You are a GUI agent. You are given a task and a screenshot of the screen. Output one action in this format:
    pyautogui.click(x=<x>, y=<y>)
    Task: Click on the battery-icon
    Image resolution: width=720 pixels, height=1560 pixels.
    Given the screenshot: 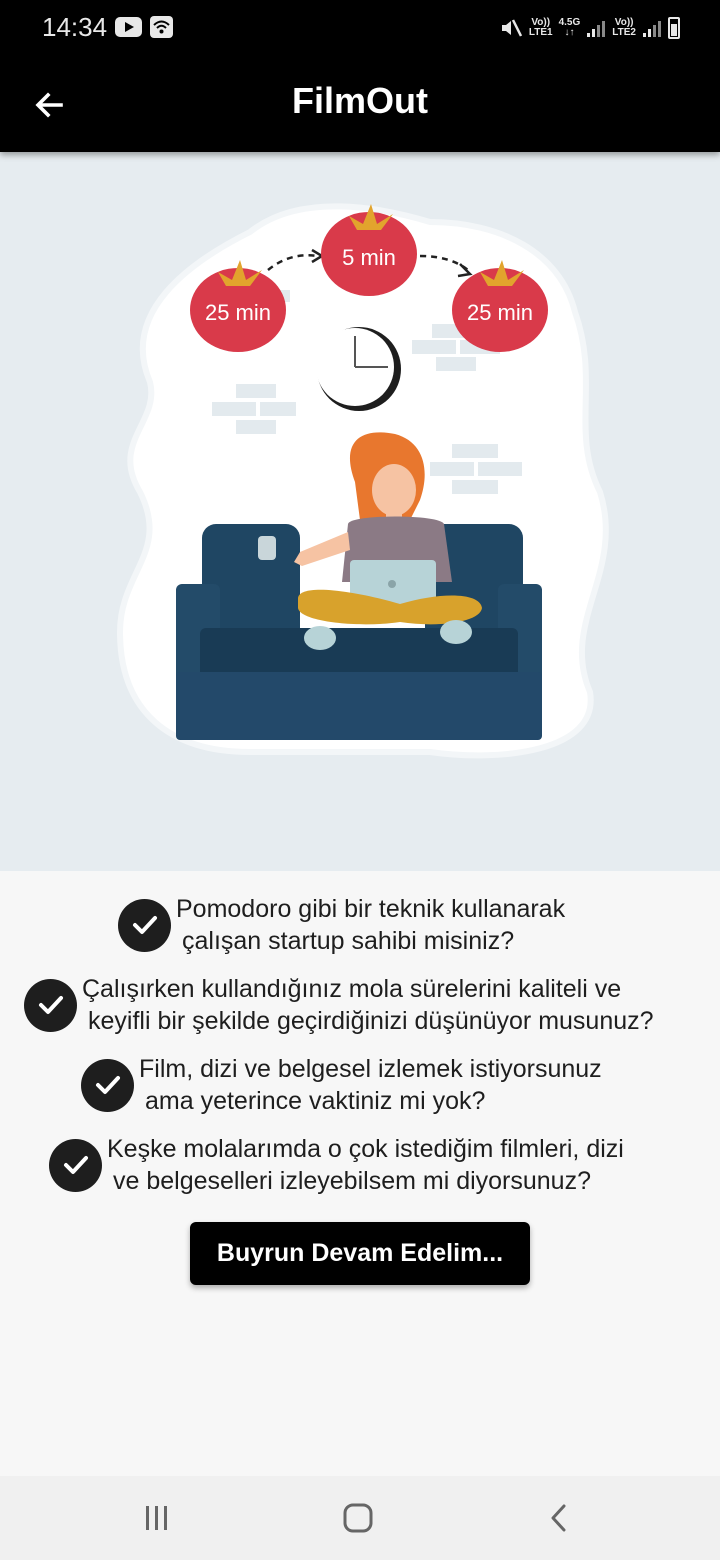 What is the action you would take?
    pyautogui.click(x=674, y=28)
    